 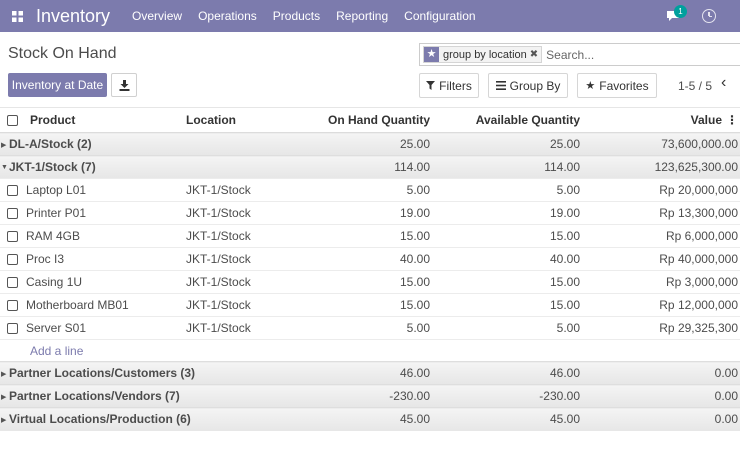 What do you see at coordinates (62, 53) in the screenshot?
I see `page-title: Stock On Hand` at bounding box center [62, 53].